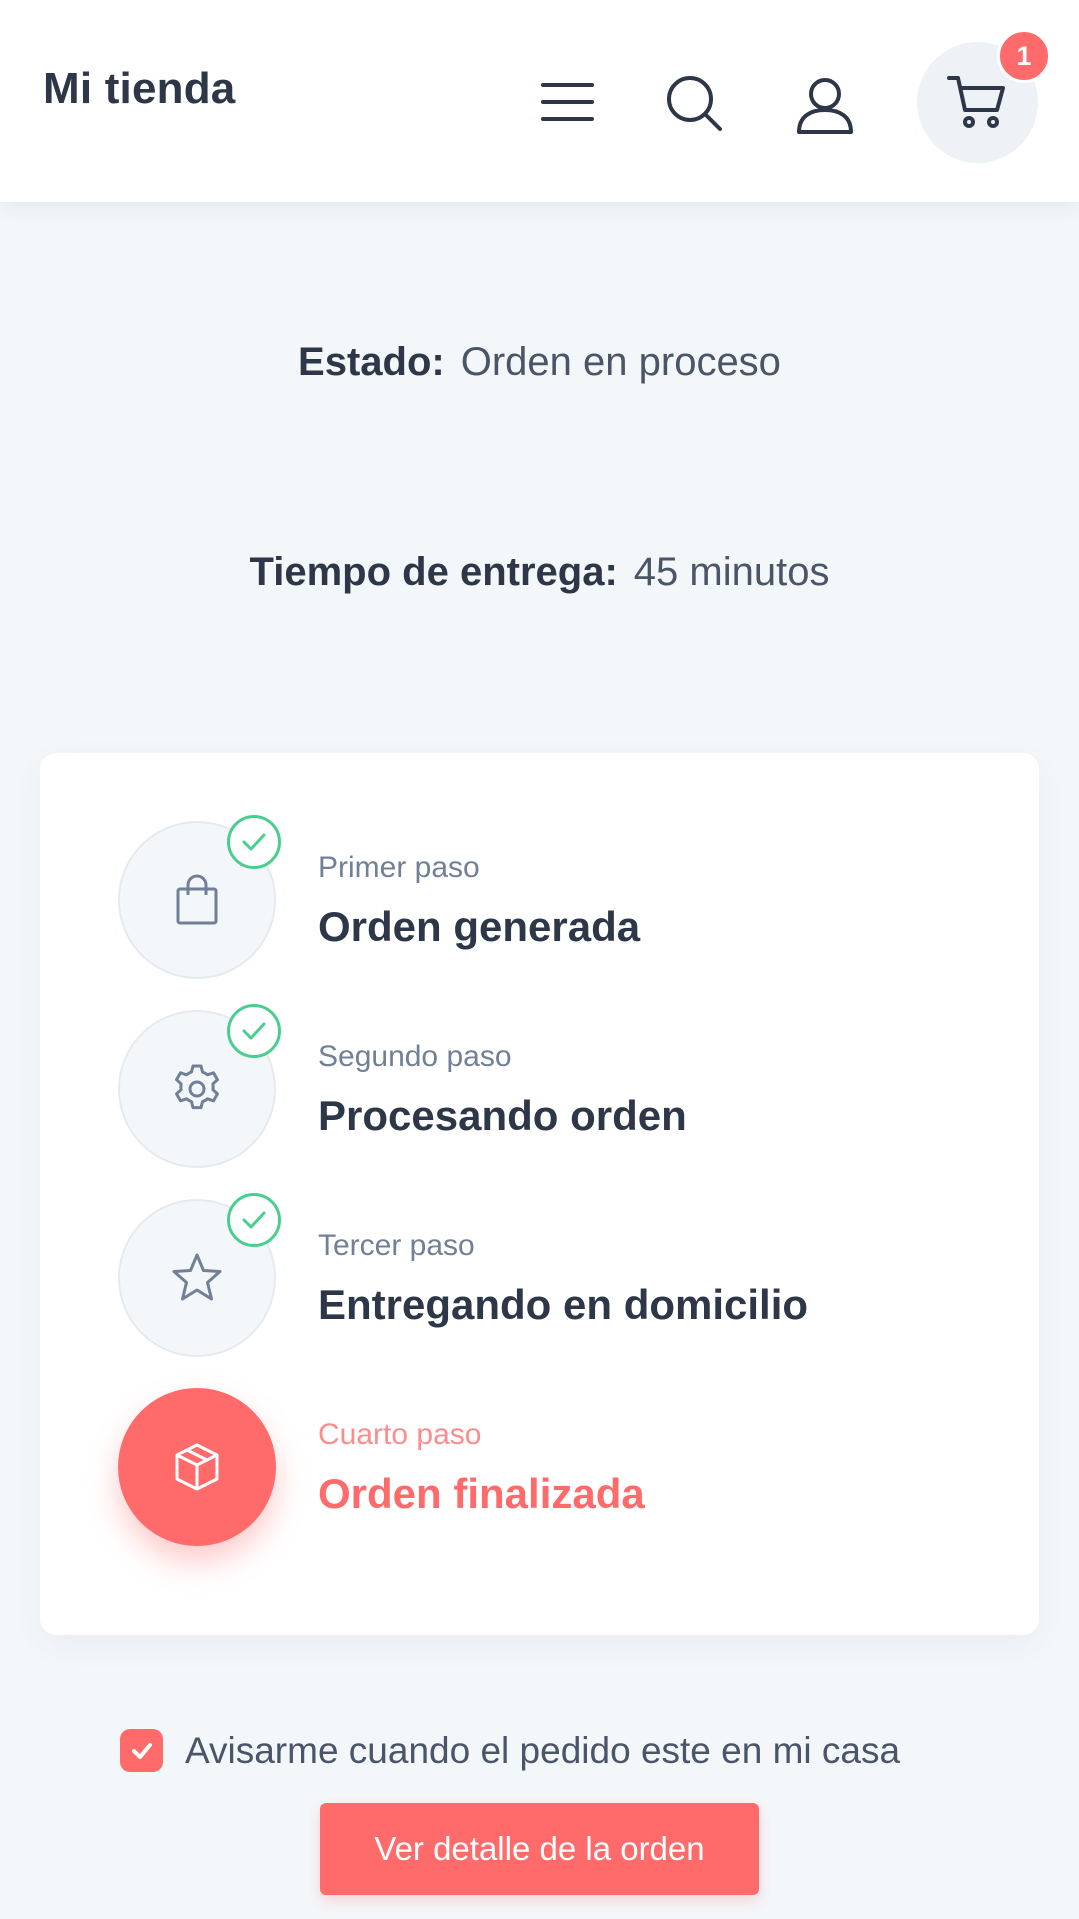 Image resolution: width=1079 pixels, height=1919 pixels. Describe the element at coordinates (197, 899) in the screenshot. I see `bag-icon` at that location.